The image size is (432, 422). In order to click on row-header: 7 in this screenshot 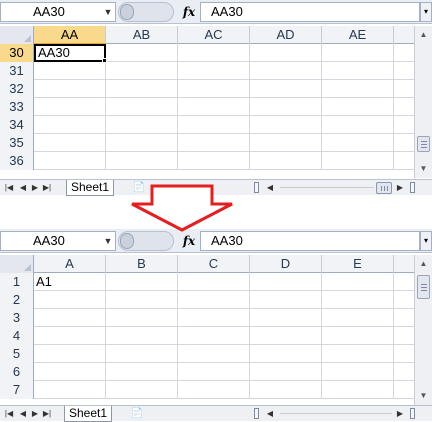, I will do `click(17, 390)`.